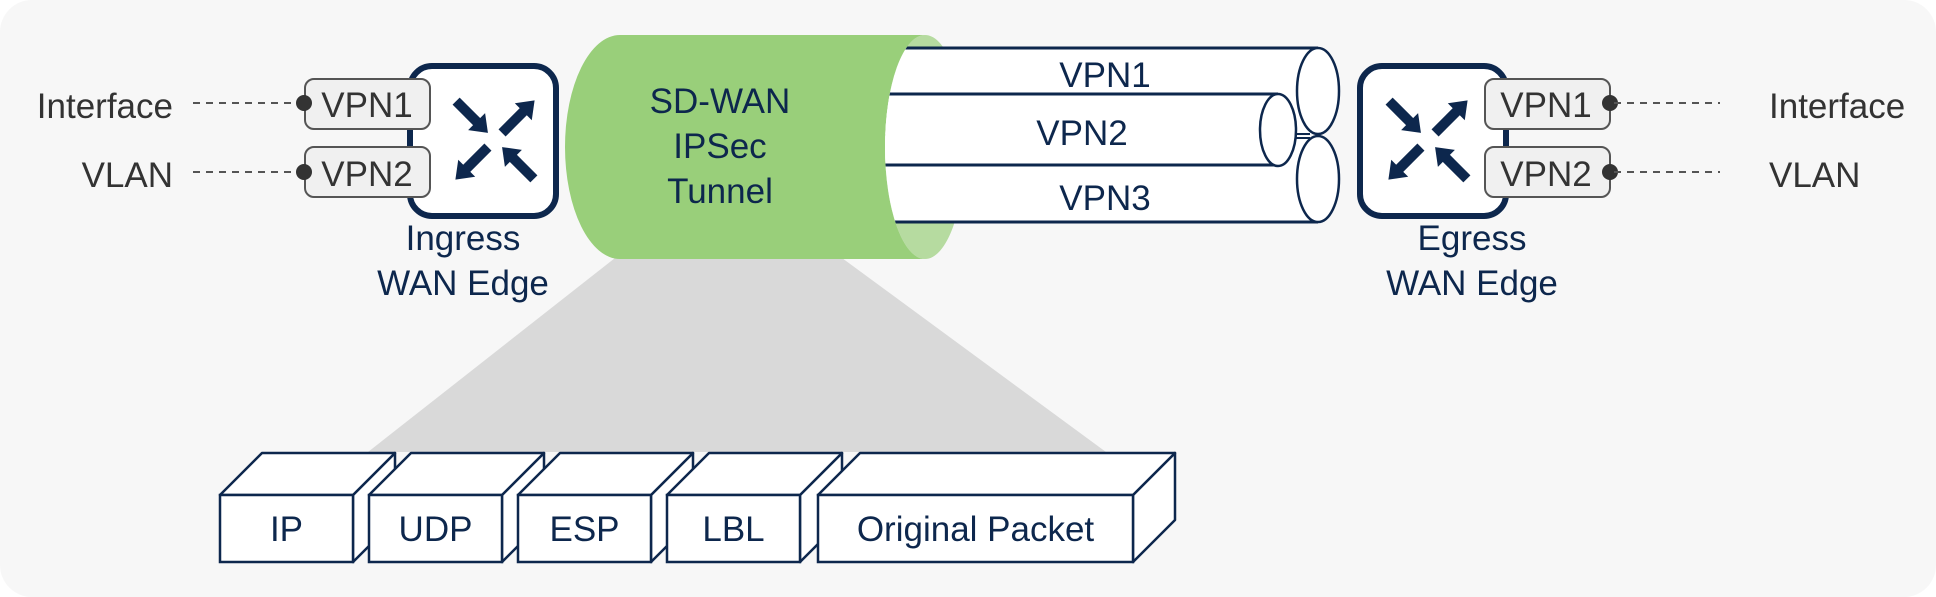 This screenshot has width=1936, height=597. What do you see at coordinates (1837, 106) in the screenshot?
I see `egress-interface-label: Interface` at bounding box center [1837, 106].